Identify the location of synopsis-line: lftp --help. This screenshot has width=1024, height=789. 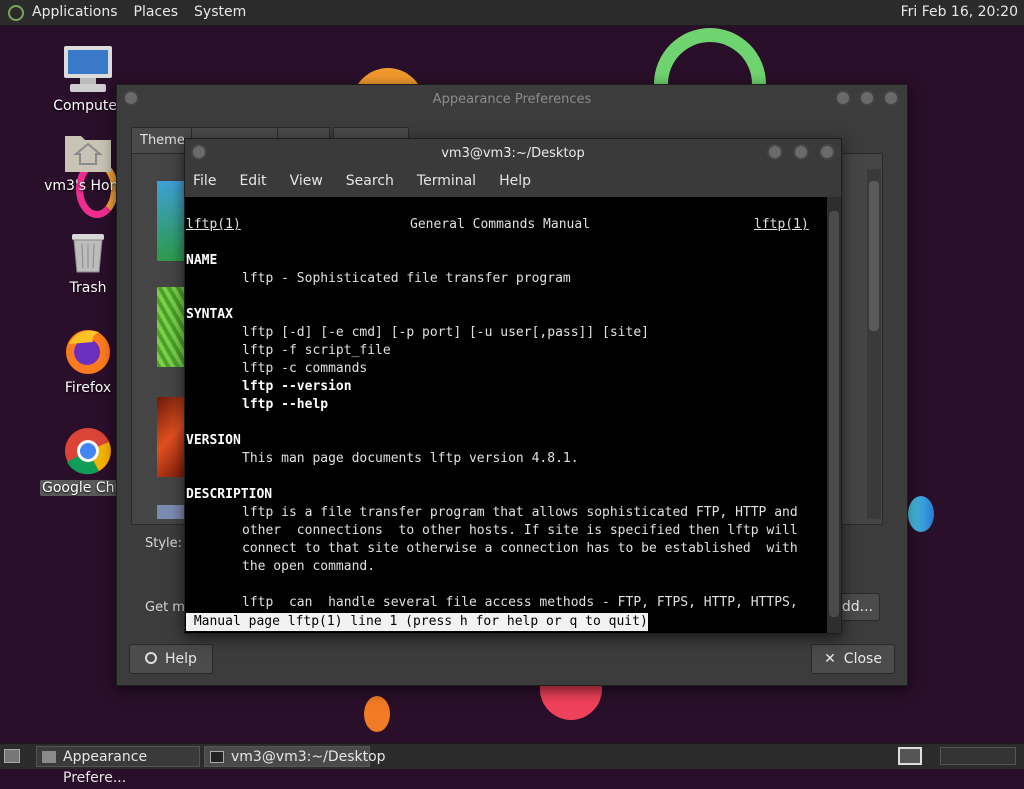
(285, 404).